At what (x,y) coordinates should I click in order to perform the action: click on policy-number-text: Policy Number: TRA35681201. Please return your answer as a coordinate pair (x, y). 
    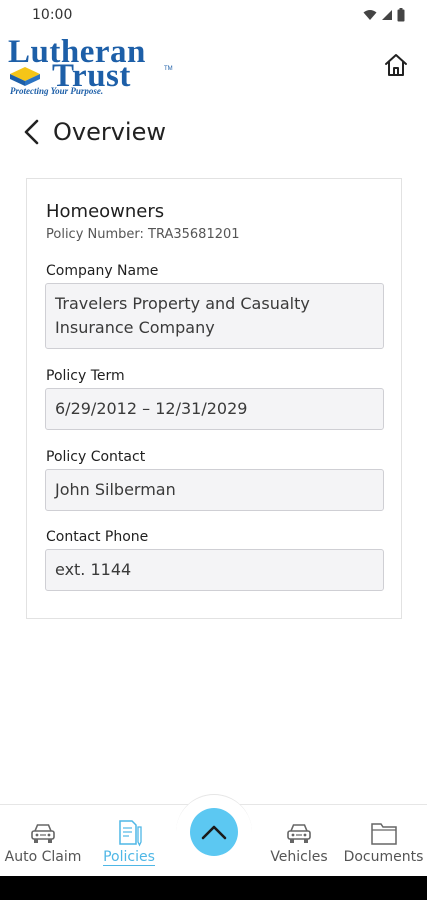
    Looking at the image, I should click on (143, 234).